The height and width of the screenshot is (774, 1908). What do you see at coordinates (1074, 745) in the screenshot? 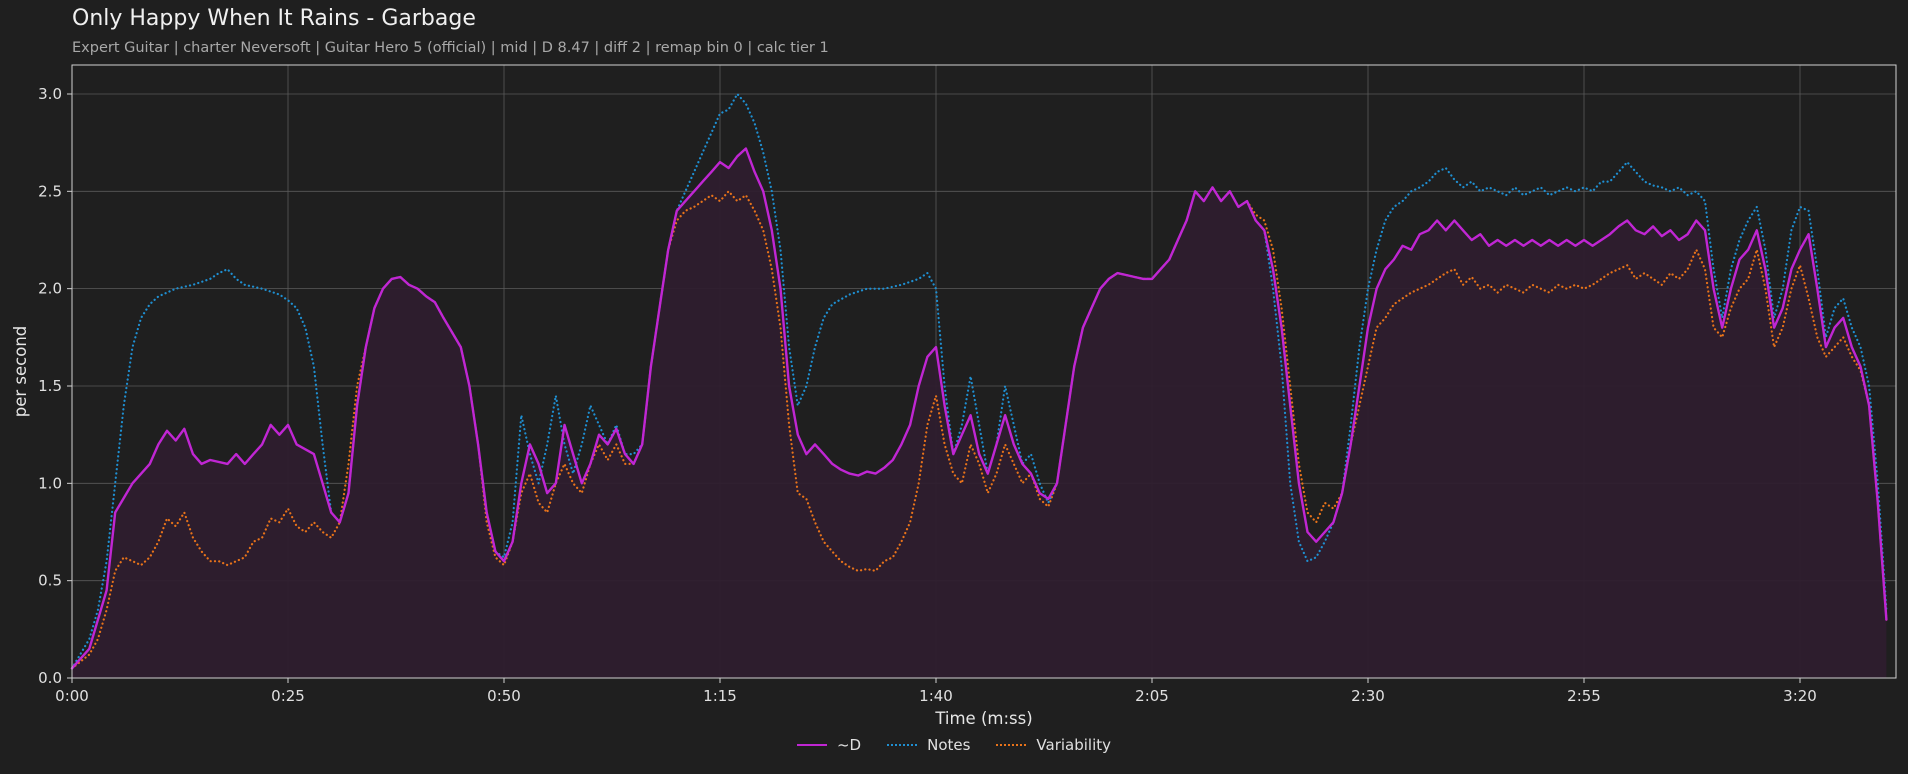
I see `legend-label-variability: Variability` at bounding box center [1074, 745].